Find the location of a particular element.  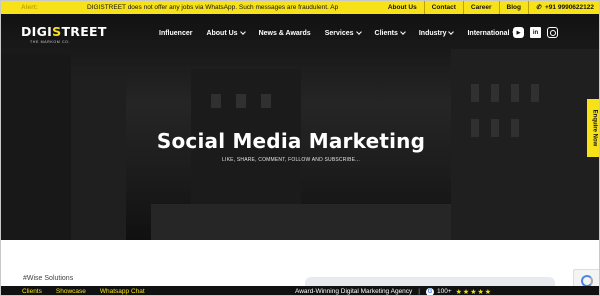

alert-label: Alert: is located at coordinates (29, 7).